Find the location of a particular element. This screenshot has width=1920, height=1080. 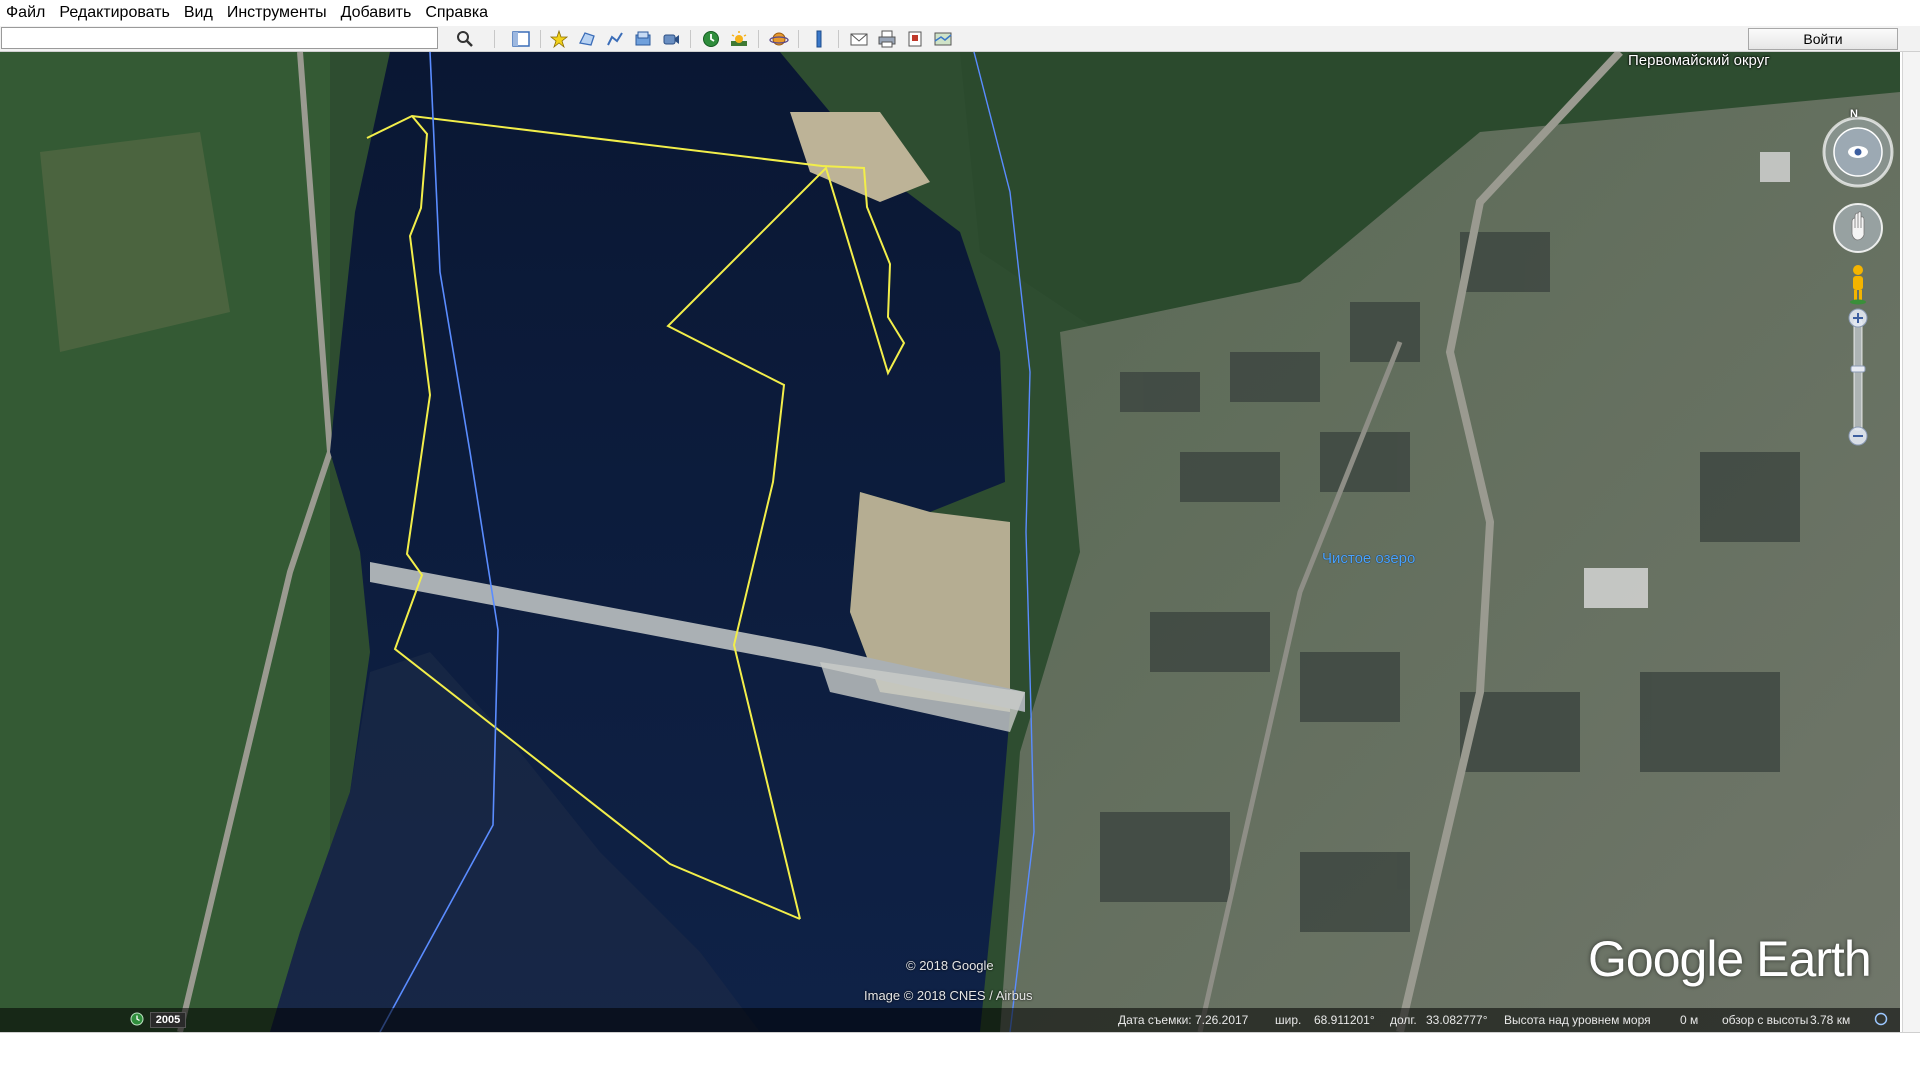

save-image-button is located at coordinates (915, 39).